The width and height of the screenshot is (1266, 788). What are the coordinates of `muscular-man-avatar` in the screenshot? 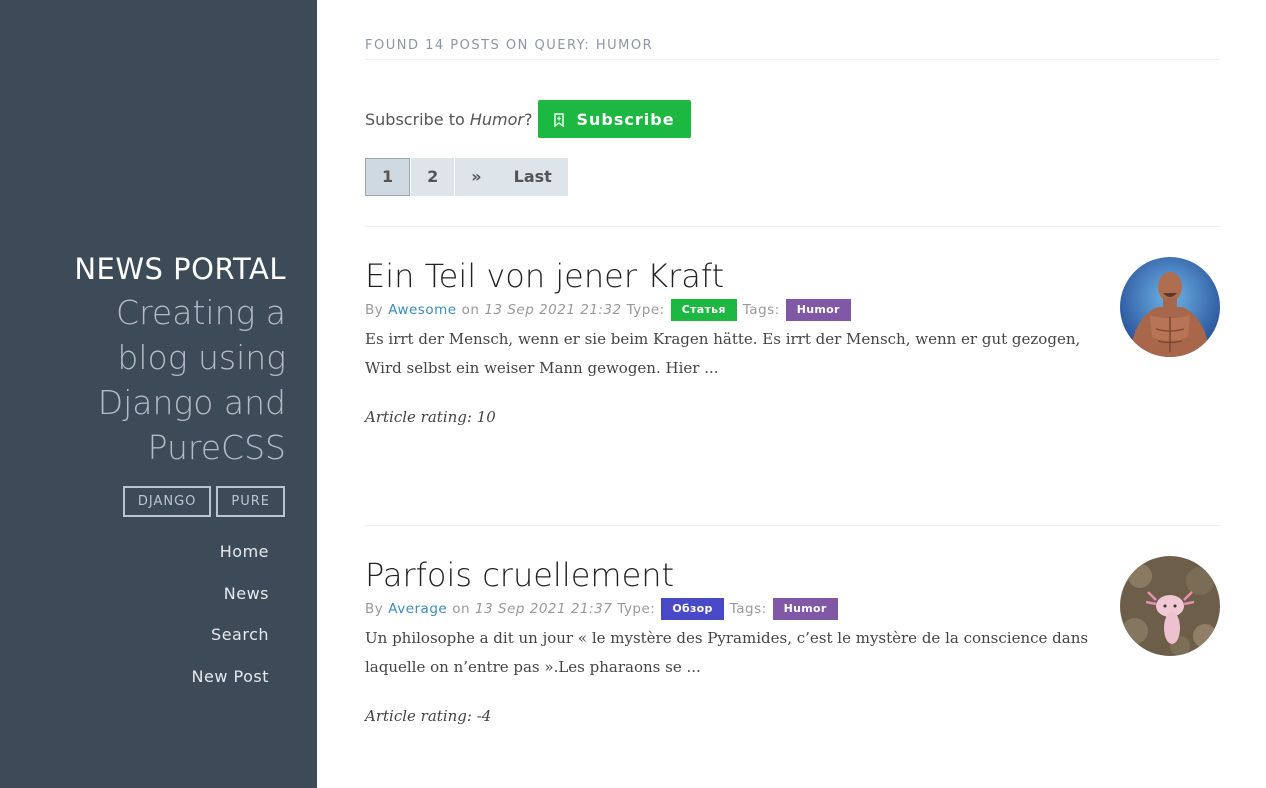 It's located at (1170, 307).